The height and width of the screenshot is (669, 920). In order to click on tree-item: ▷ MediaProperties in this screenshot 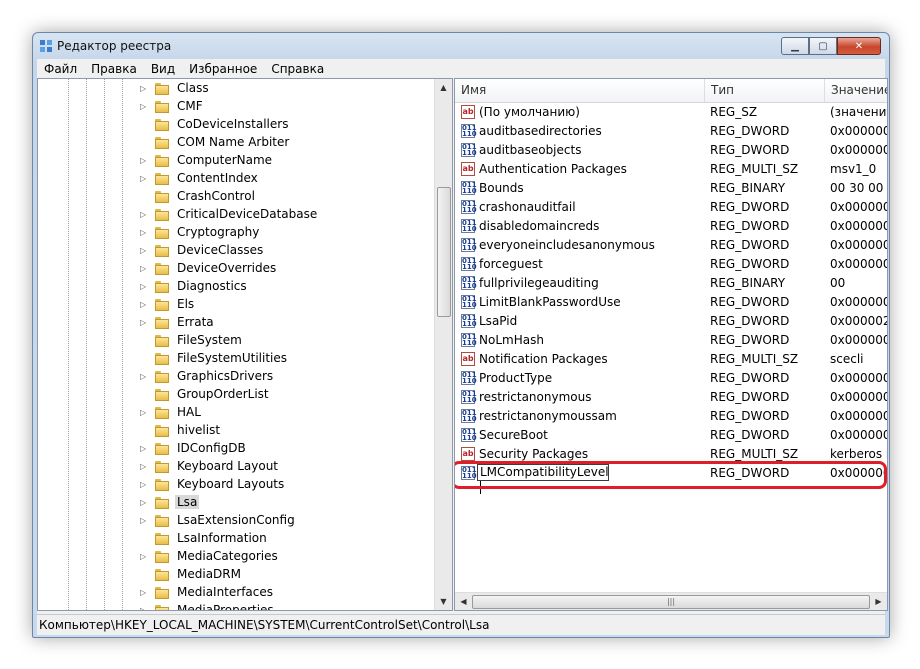, I will do `click(236, 606)`.